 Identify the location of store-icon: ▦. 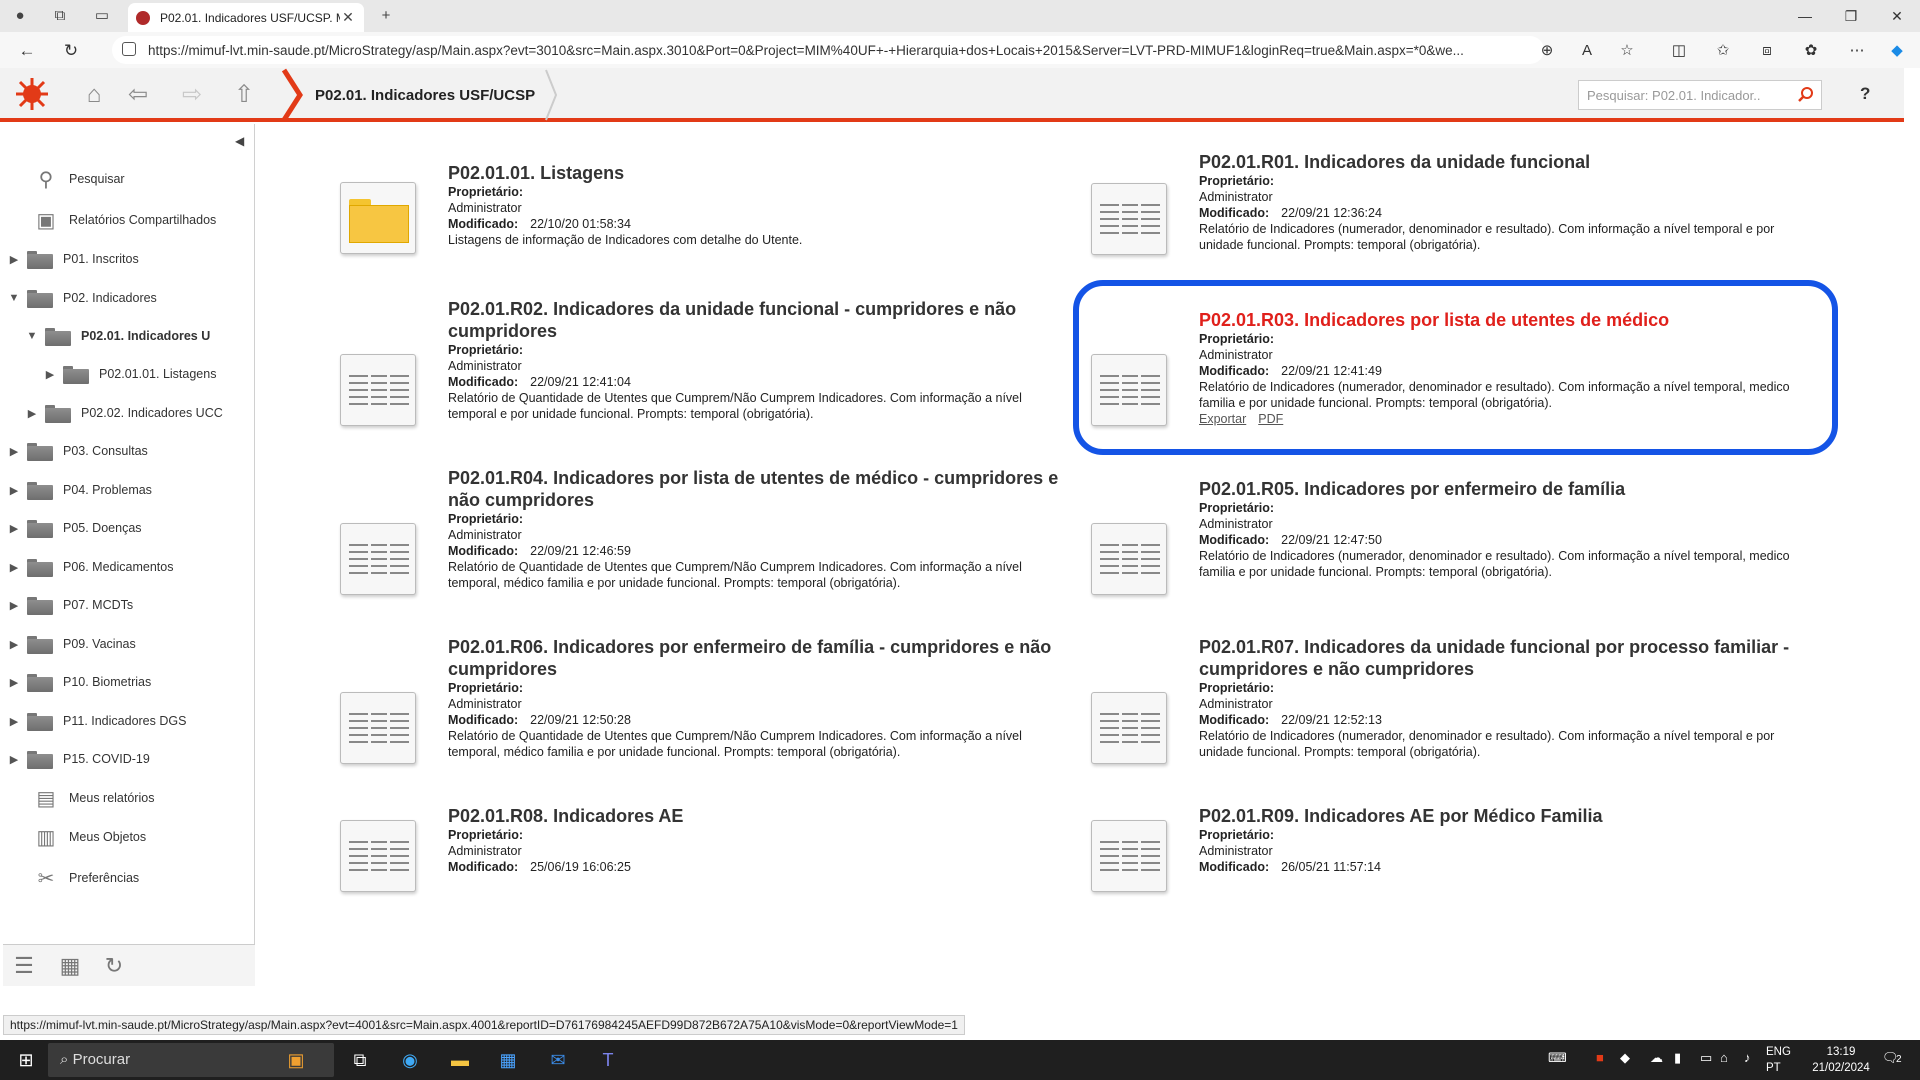
(508, 1060).